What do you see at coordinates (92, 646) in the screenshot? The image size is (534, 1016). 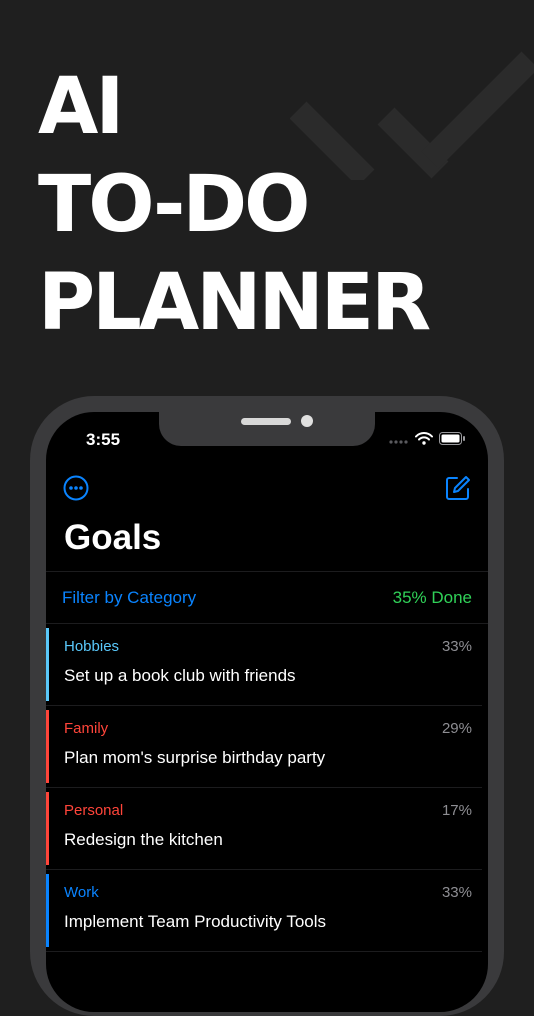 I see `goal-category: Hobbies` at bounding box center [92, 646].